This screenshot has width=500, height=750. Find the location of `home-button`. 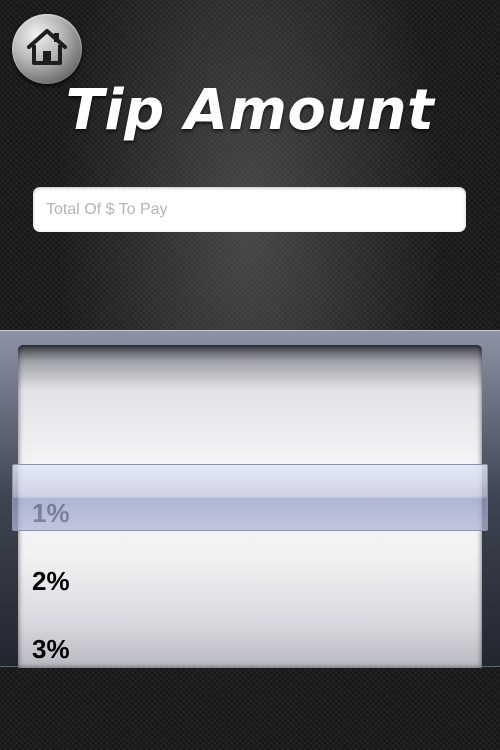

home-button is located at coordinates (47, 49).